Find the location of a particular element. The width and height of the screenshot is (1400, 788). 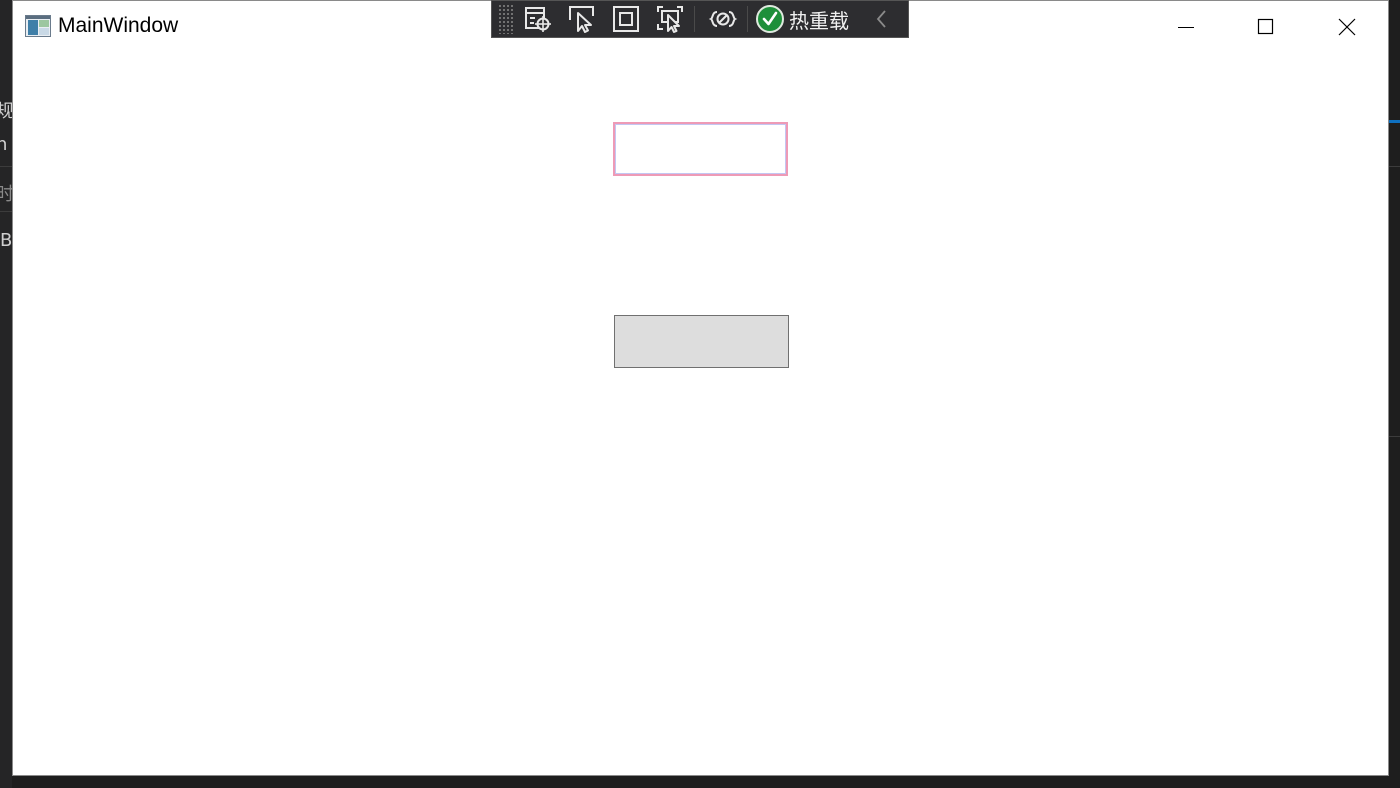

maximize-icon is located at coordinates (1265, 26).